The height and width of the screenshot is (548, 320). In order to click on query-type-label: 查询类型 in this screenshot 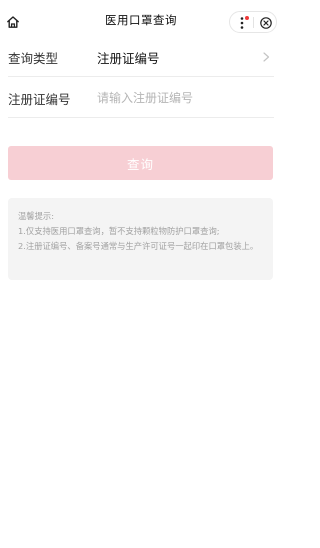, I will do `click(33, 58)`.